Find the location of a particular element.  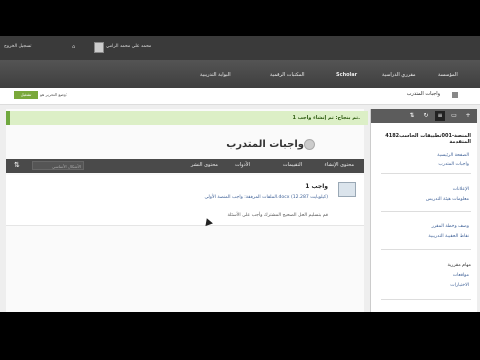

sidebar-item-assignments: واجبات المتدرب is located at coordinates (453, 164).